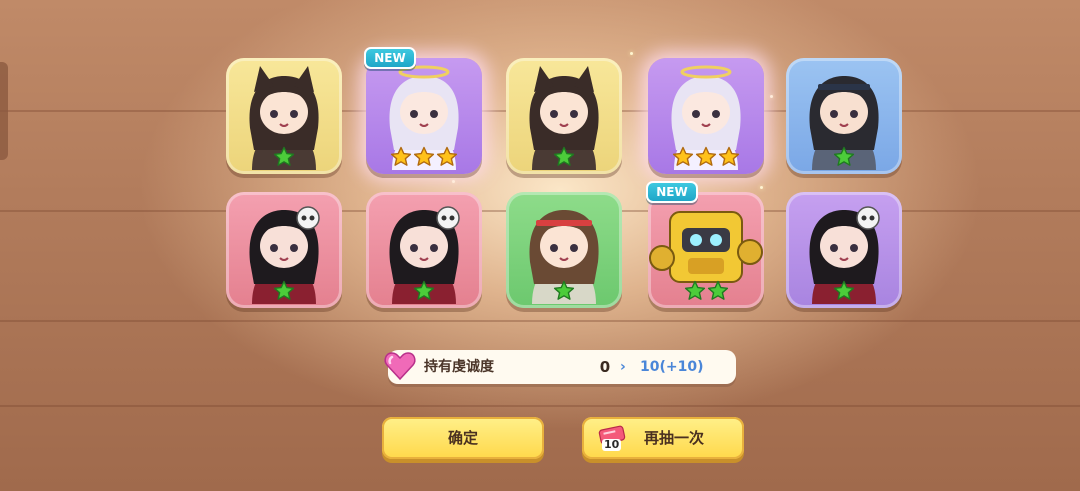 The width and height of the screenshot is (1080, 491). I want to click on side-drawer-tab, so click(4, 111).